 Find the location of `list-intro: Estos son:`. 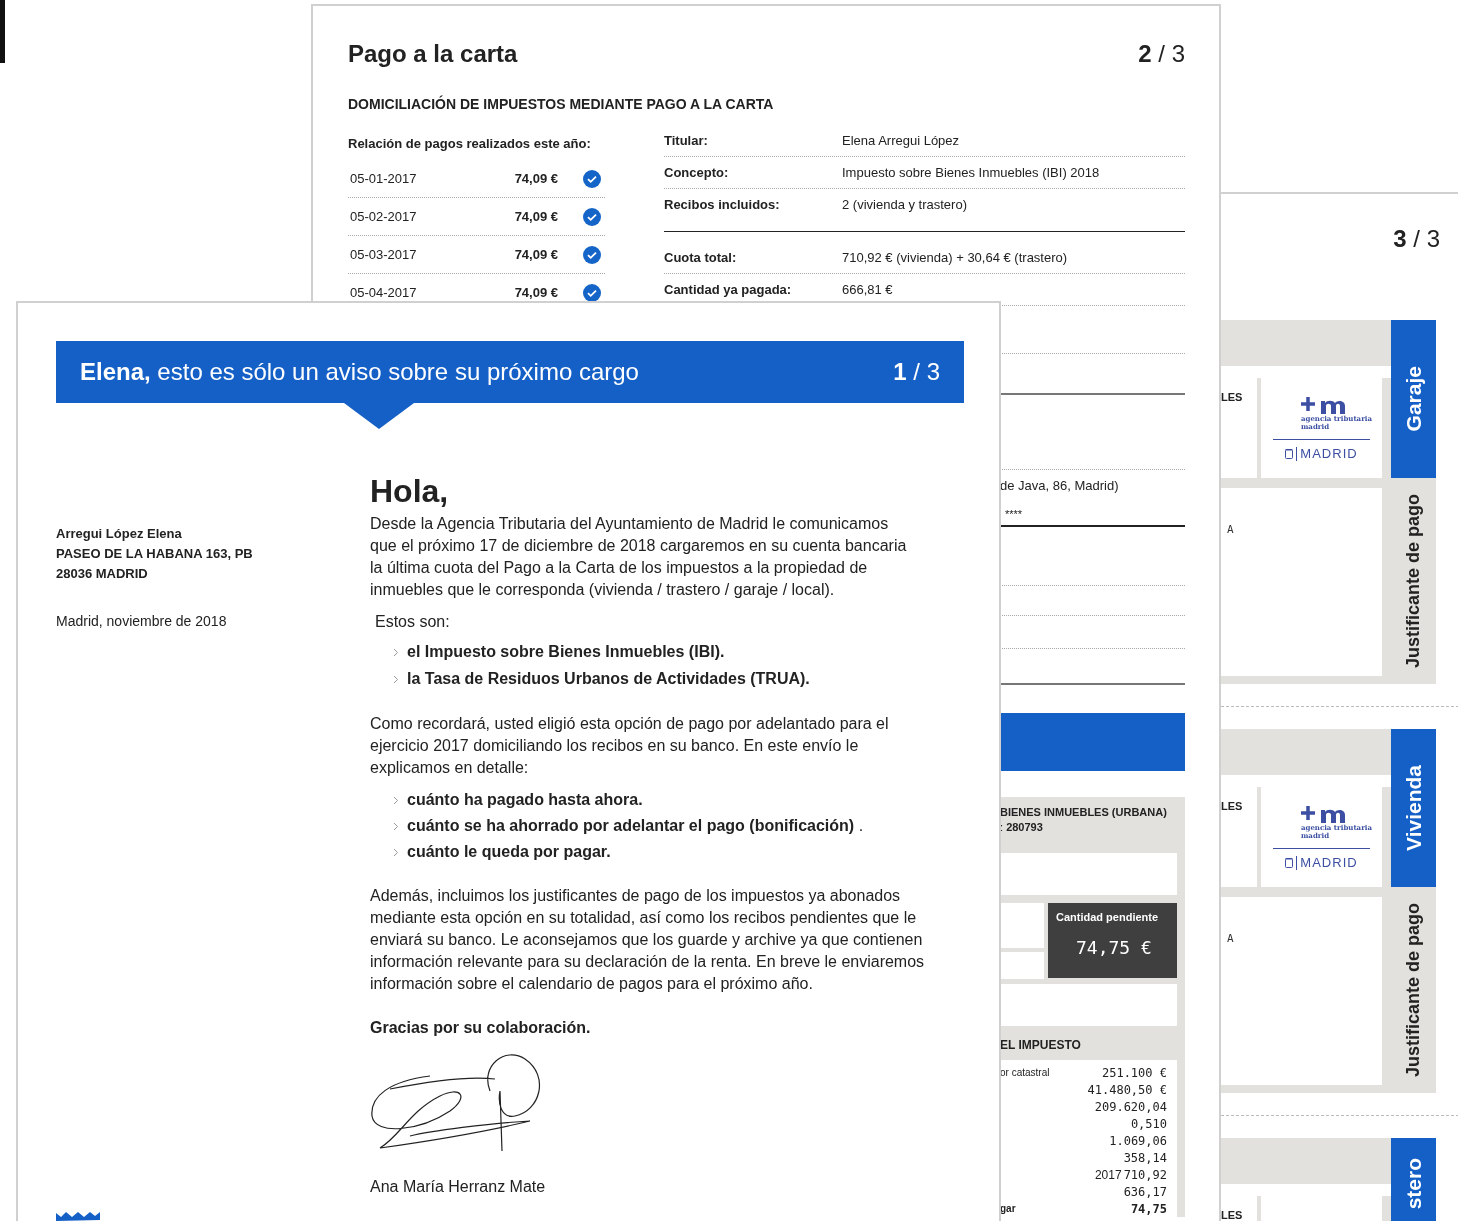

list-intro: Estos son: is located at coordinates (413, 622).